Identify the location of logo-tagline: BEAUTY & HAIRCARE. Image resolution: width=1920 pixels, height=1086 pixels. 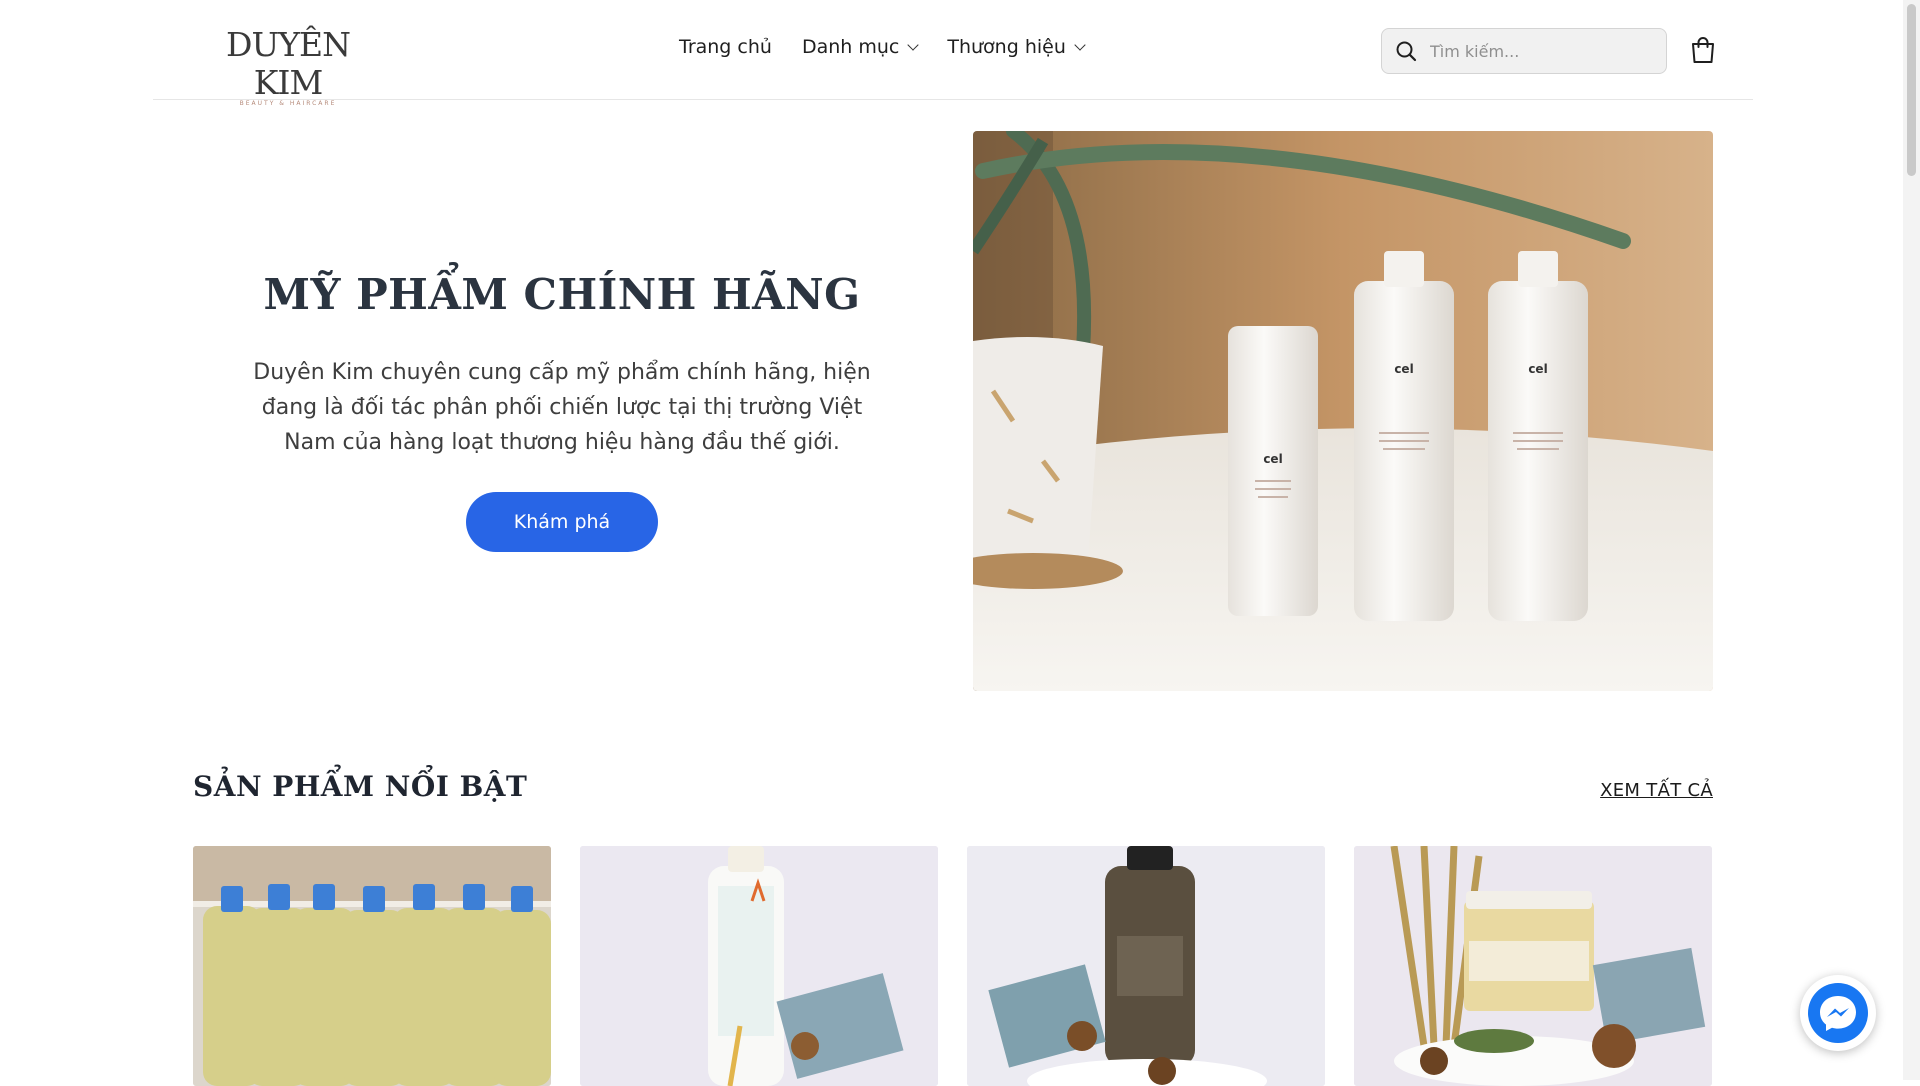
(288, 103).